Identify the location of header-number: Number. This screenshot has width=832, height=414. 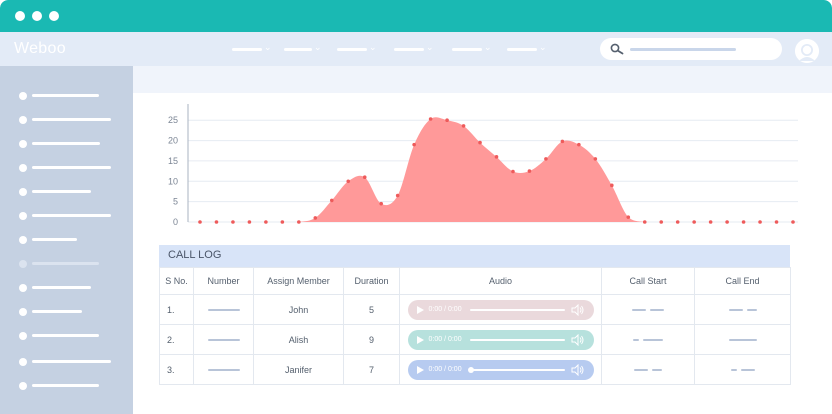
(223, 281).